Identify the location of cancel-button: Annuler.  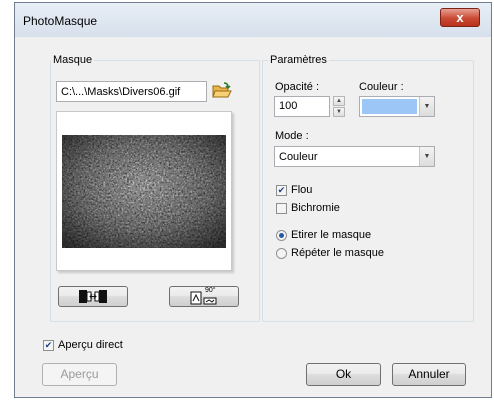
(429, 374).